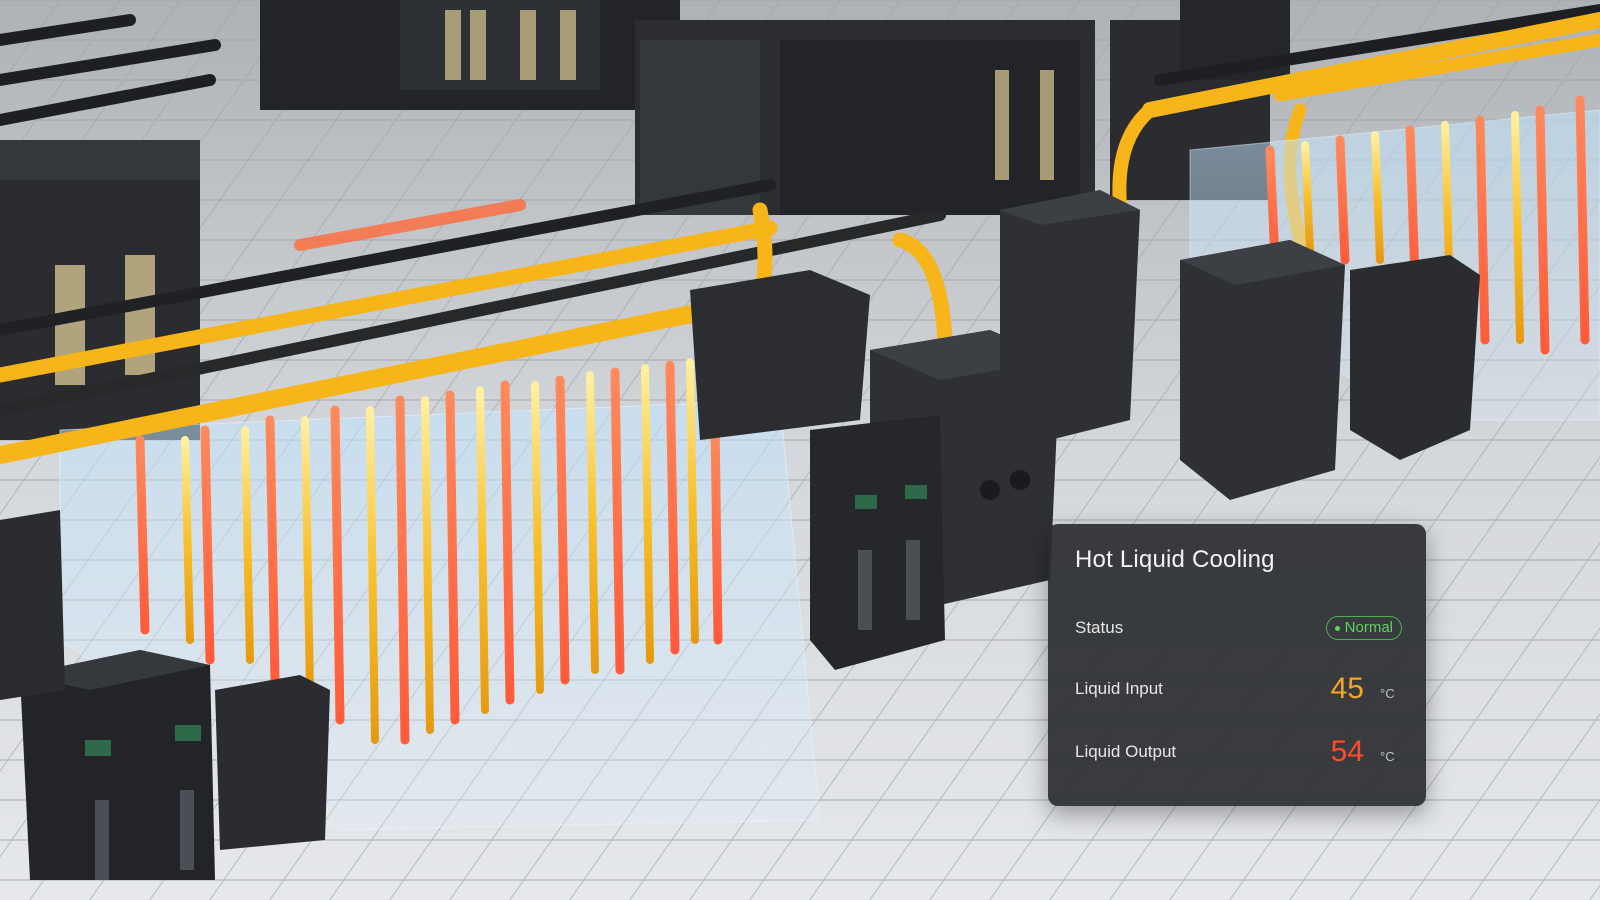  What do you see at coordinates (1126, 751) in the screenshot?
I see `liquid-output-label: Liquid Output` at bounding box center [1126, 751].